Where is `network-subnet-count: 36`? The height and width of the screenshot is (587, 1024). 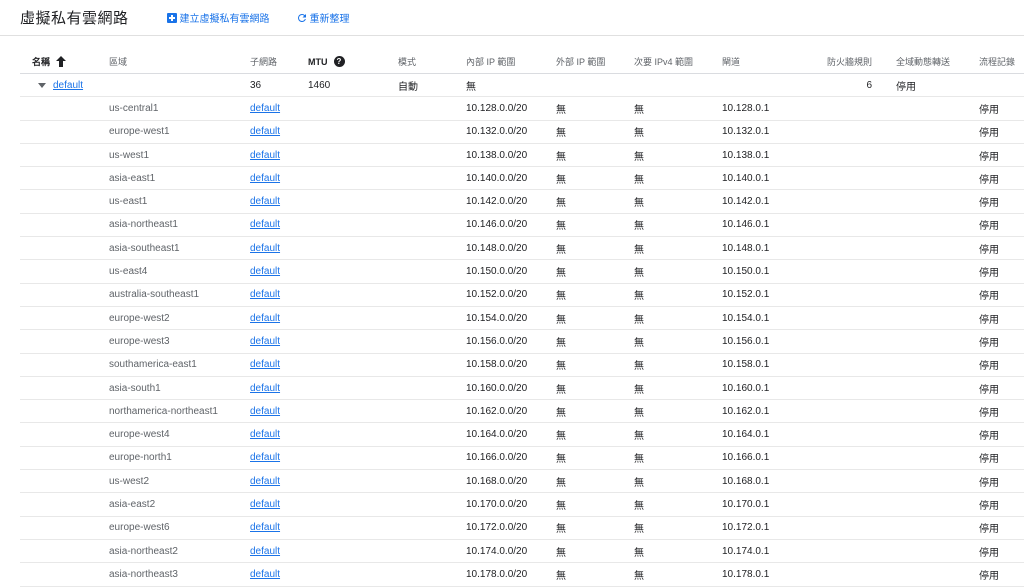
network-subnet-count: 36 is located at coordinates (256, 85).